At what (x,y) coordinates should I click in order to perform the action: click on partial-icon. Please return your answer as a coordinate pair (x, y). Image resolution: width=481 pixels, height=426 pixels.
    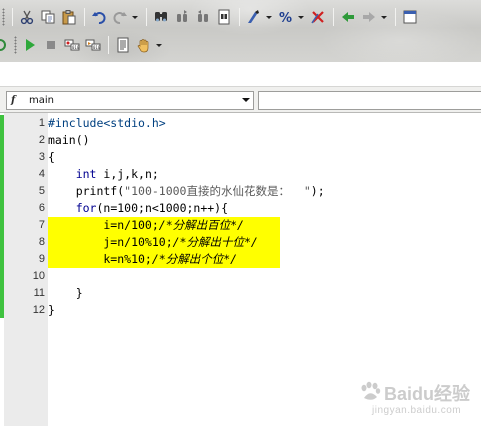
    Looking at the image, I should click on (3, 45).